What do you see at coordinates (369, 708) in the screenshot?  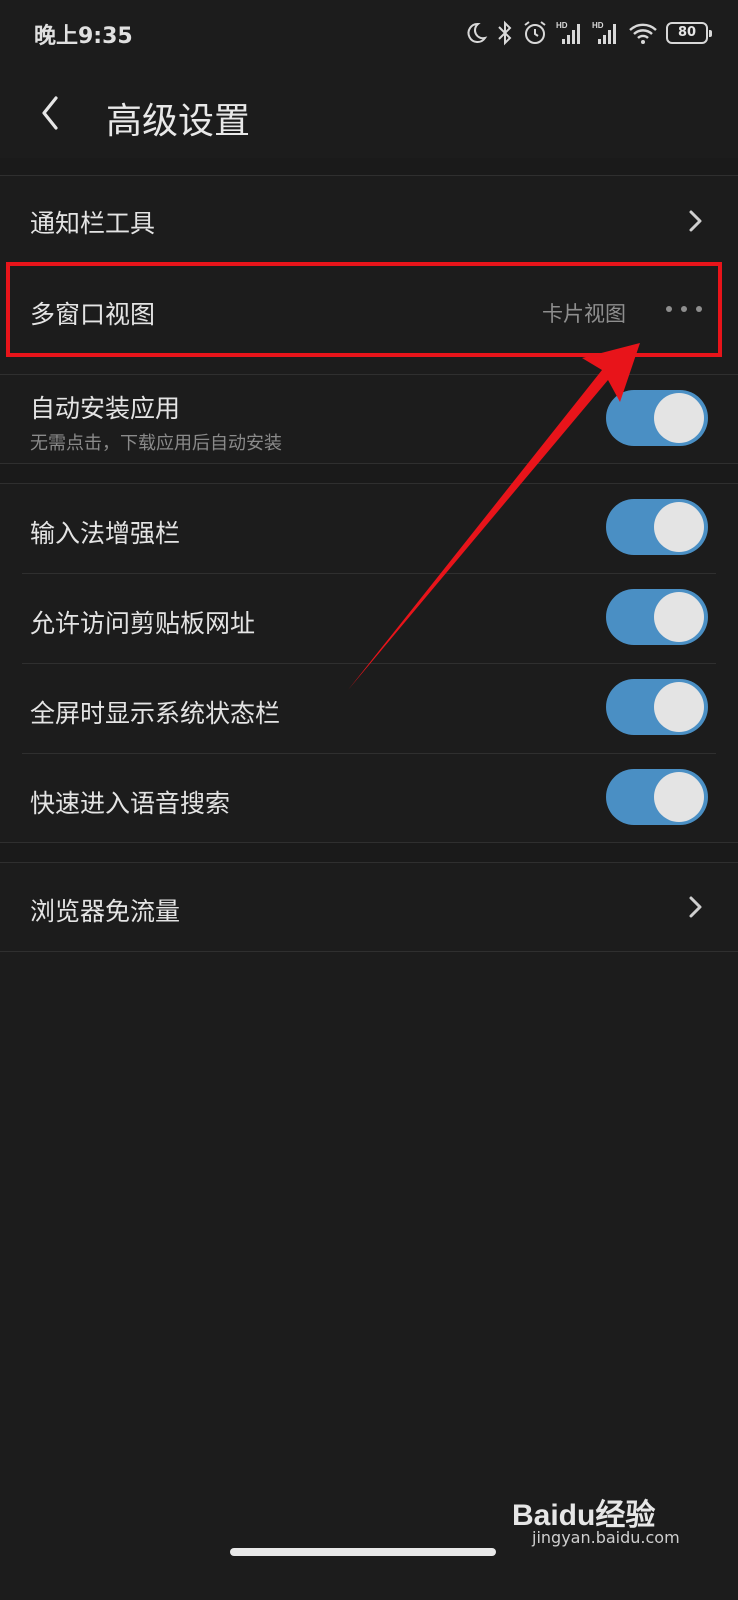 I see `settings-row-fullscreen-statusbar: 全屏时显示系统状态栏` at bounding box center [369, 708].